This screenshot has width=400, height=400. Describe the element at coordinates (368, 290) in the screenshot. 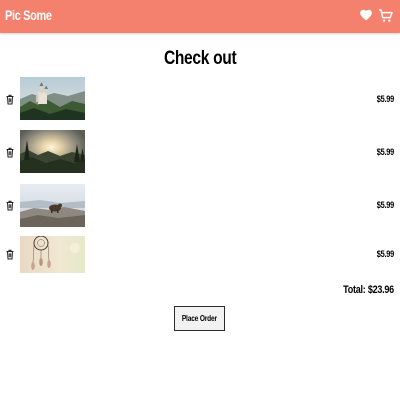

I see `order-total: Total: $23.96` at that location.